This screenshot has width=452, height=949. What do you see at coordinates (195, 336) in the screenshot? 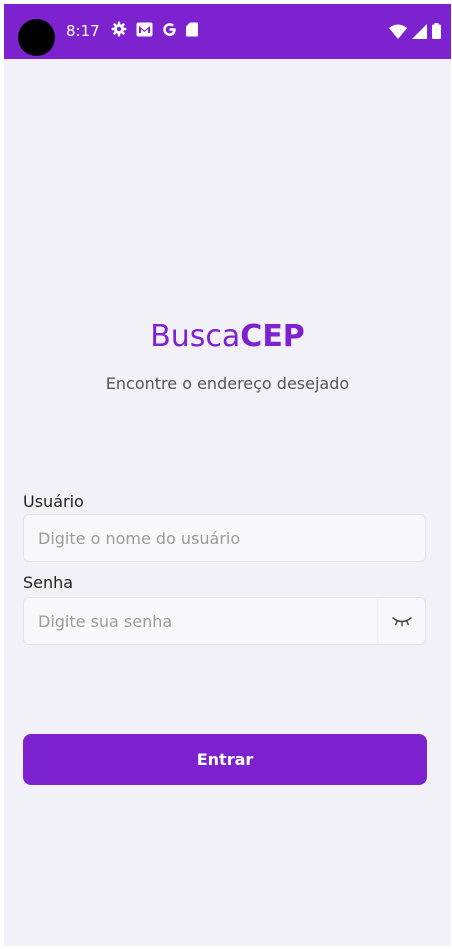
I see `brand-regular: Busca` at bounding box center [195, 336].